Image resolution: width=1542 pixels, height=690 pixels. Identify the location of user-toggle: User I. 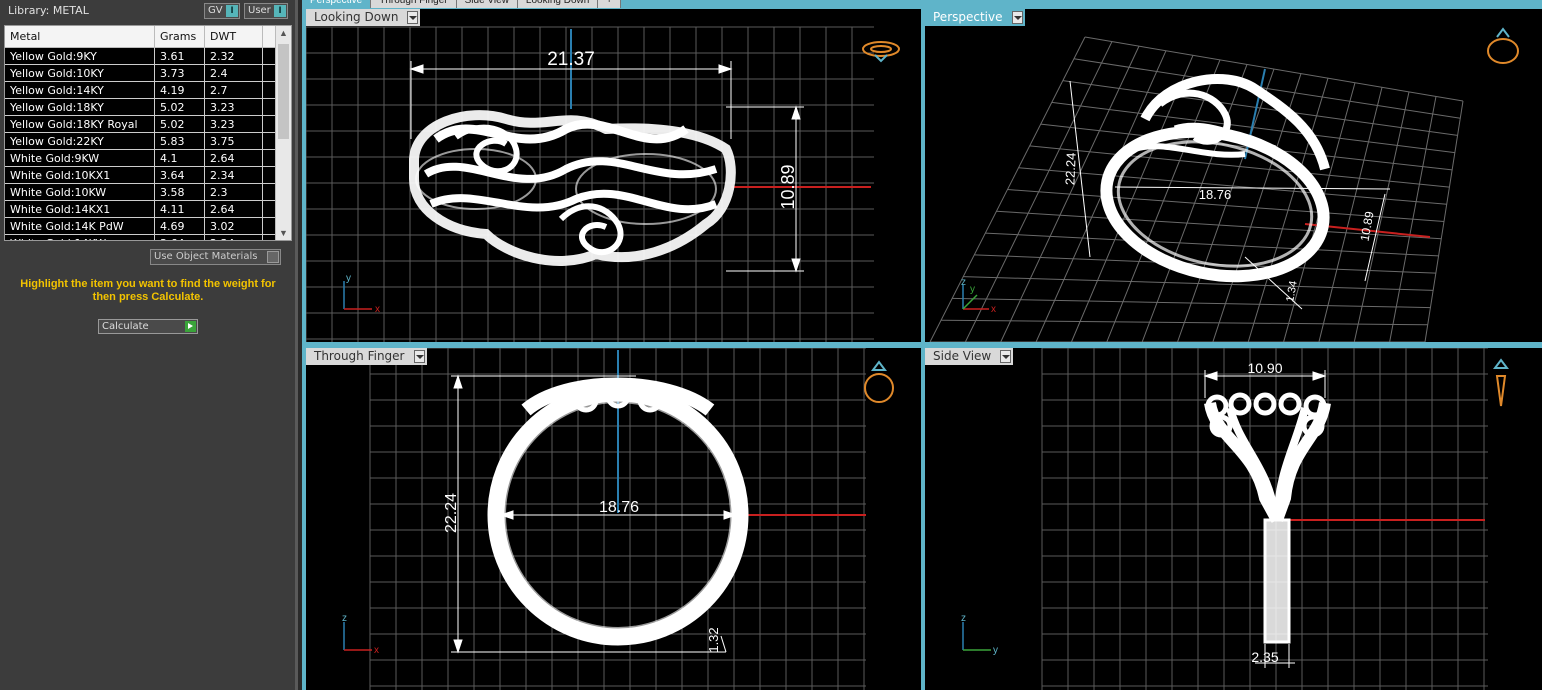
(266, 11).